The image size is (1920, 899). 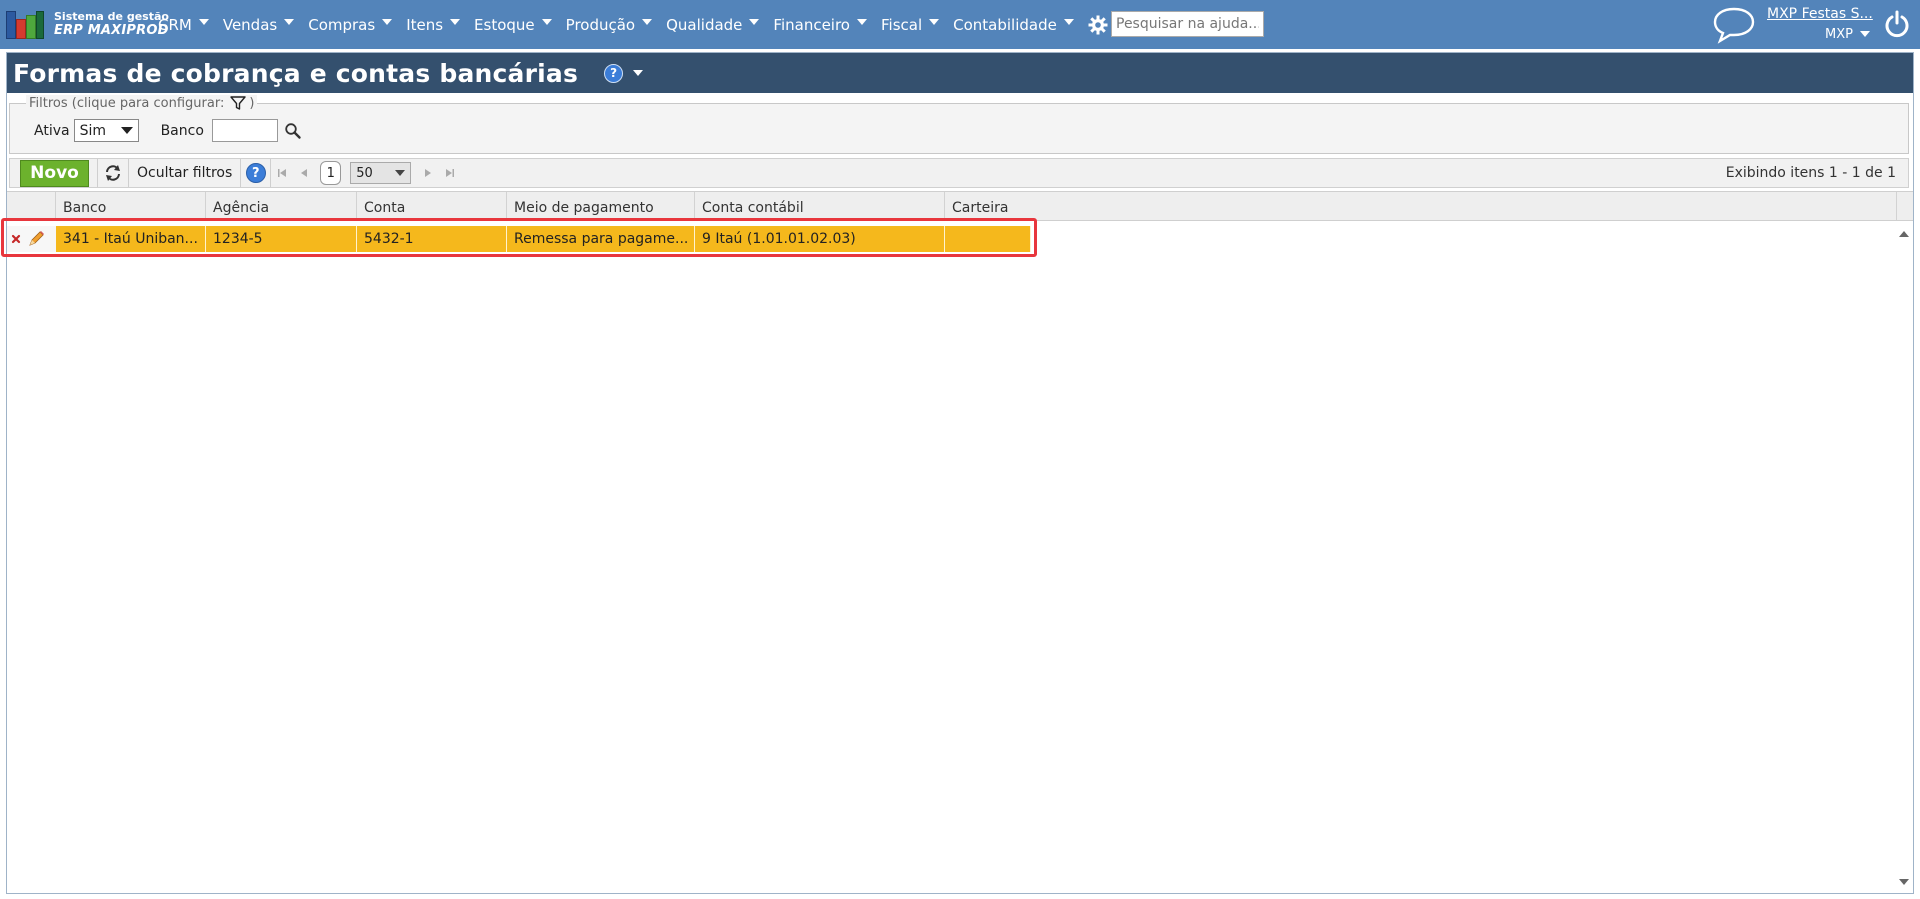 I want to click on menu-crm: CRM, so click(x=183, y=25).